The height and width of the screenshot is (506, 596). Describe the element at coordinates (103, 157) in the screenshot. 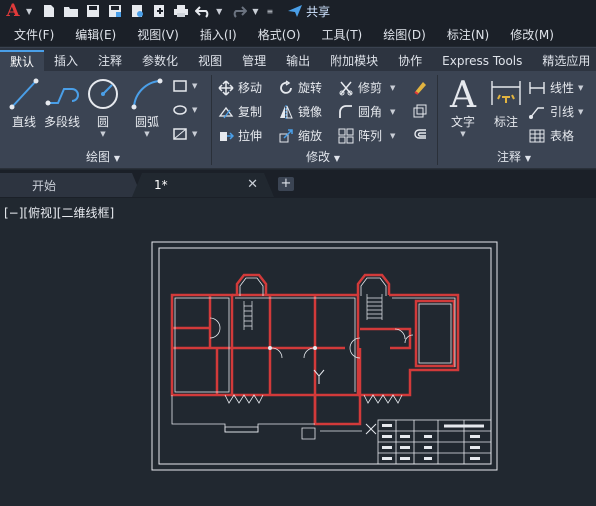

I see `draw-panel-title: 绘图 ▼` at that location.